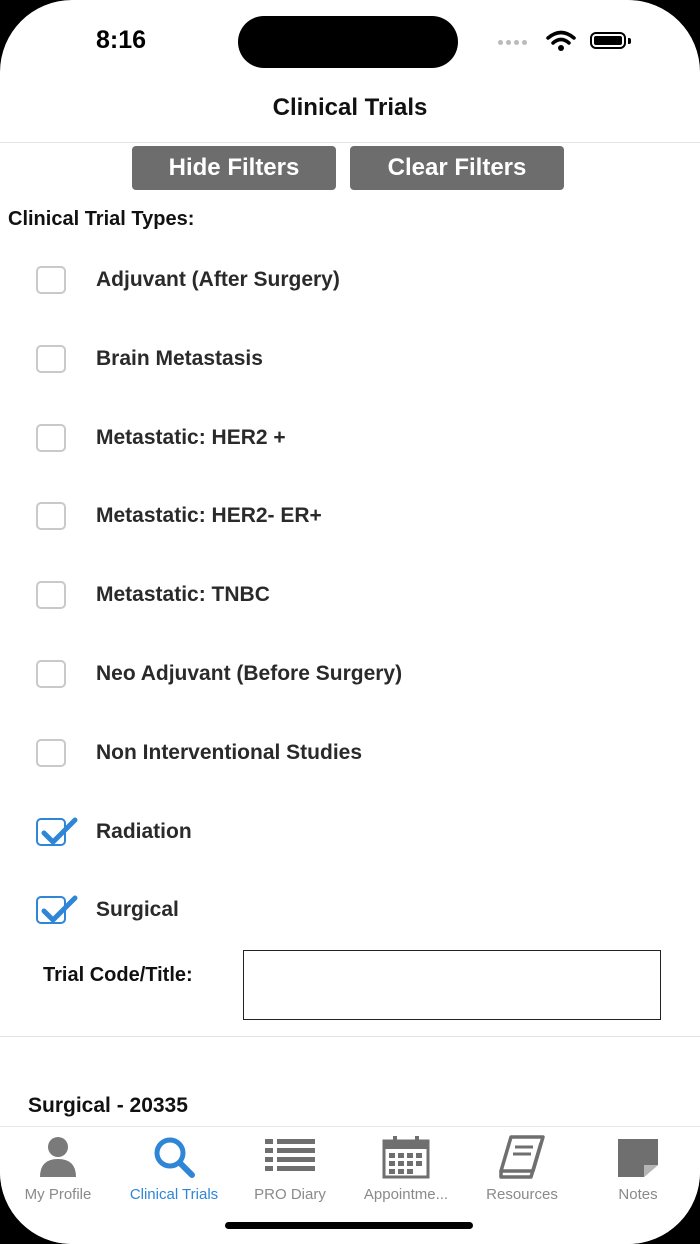 Image resolution: width=700 pixels, height=1244 pixels. Describe the element at coordinates (334, 910) in the screenshot. I see `trial-type-row-surgical: Surgical` at that location.